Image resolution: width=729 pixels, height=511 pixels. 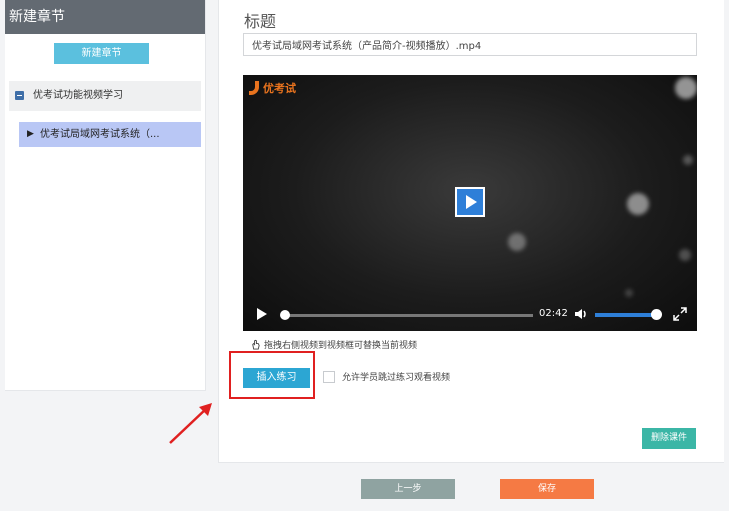 What do you see at coordinates (680, 314) in the screenshot?
I see `fullscreen-icon` at bounding box center [680, 314].